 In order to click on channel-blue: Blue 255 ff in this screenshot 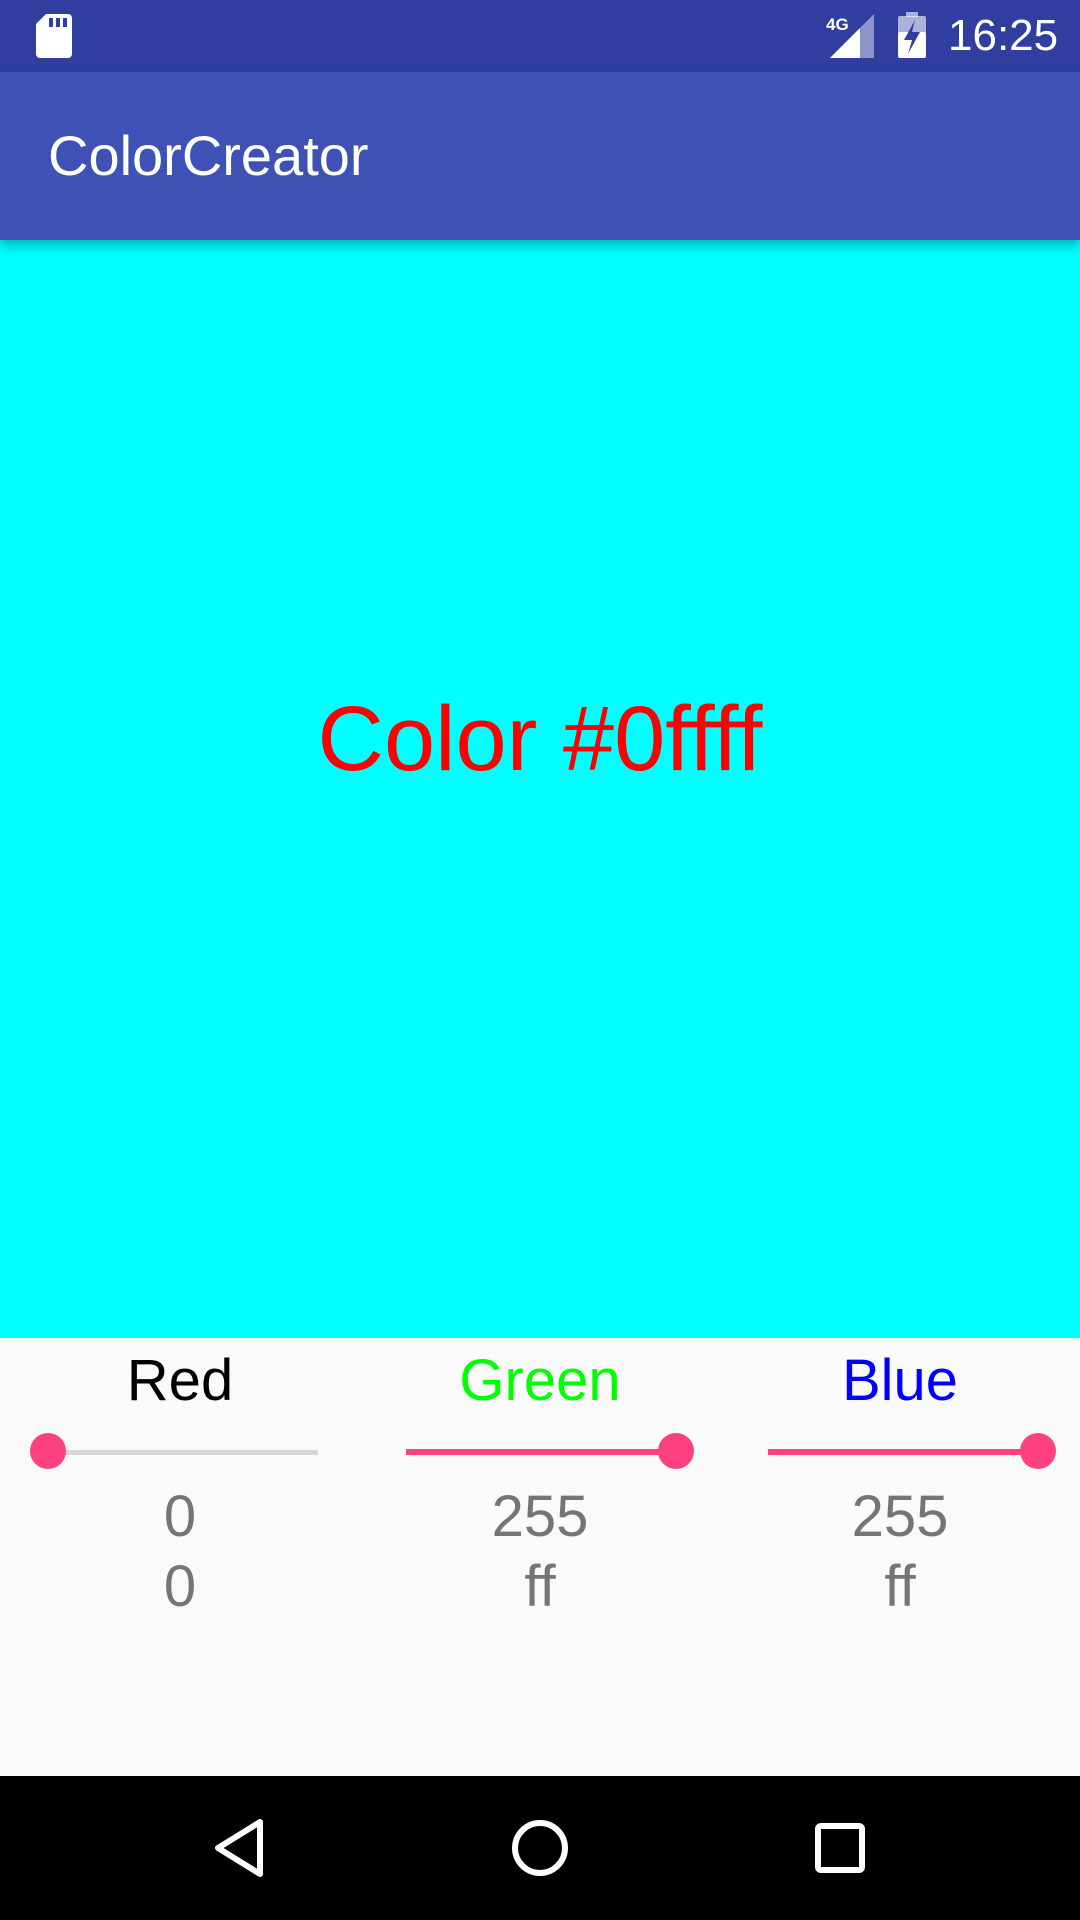, I will do `click(900, 1557)`.